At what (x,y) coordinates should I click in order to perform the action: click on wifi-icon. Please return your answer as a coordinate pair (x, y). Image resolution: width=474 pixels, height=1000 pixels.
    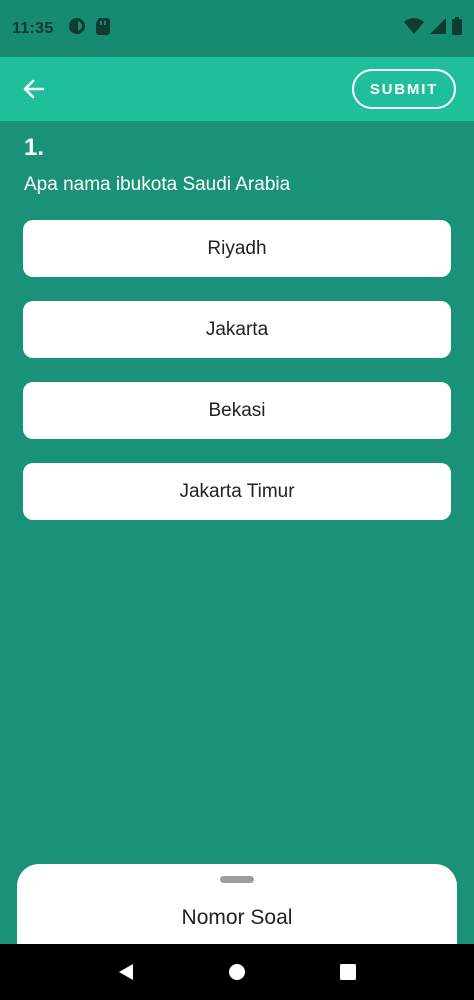
    Looking at the image, I should click on (414, 28).